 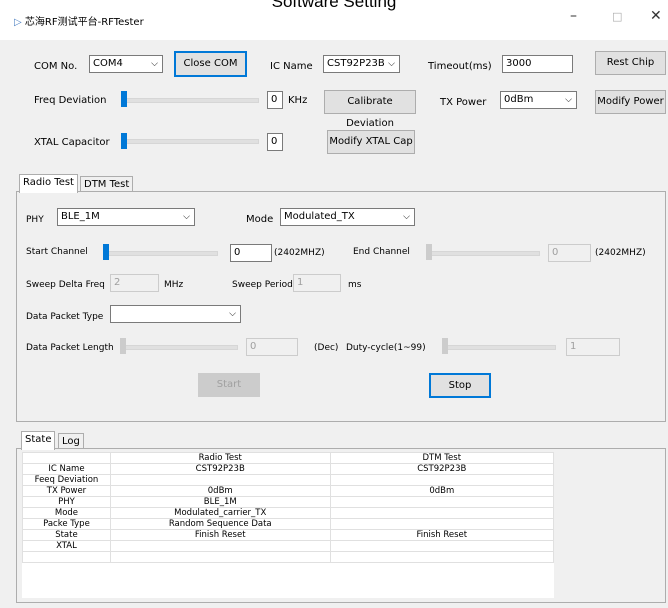 What do you see at coordinates (288, 546) in the screenshot?
I see `table-row: XTAL` at bounding box center [288, 546].